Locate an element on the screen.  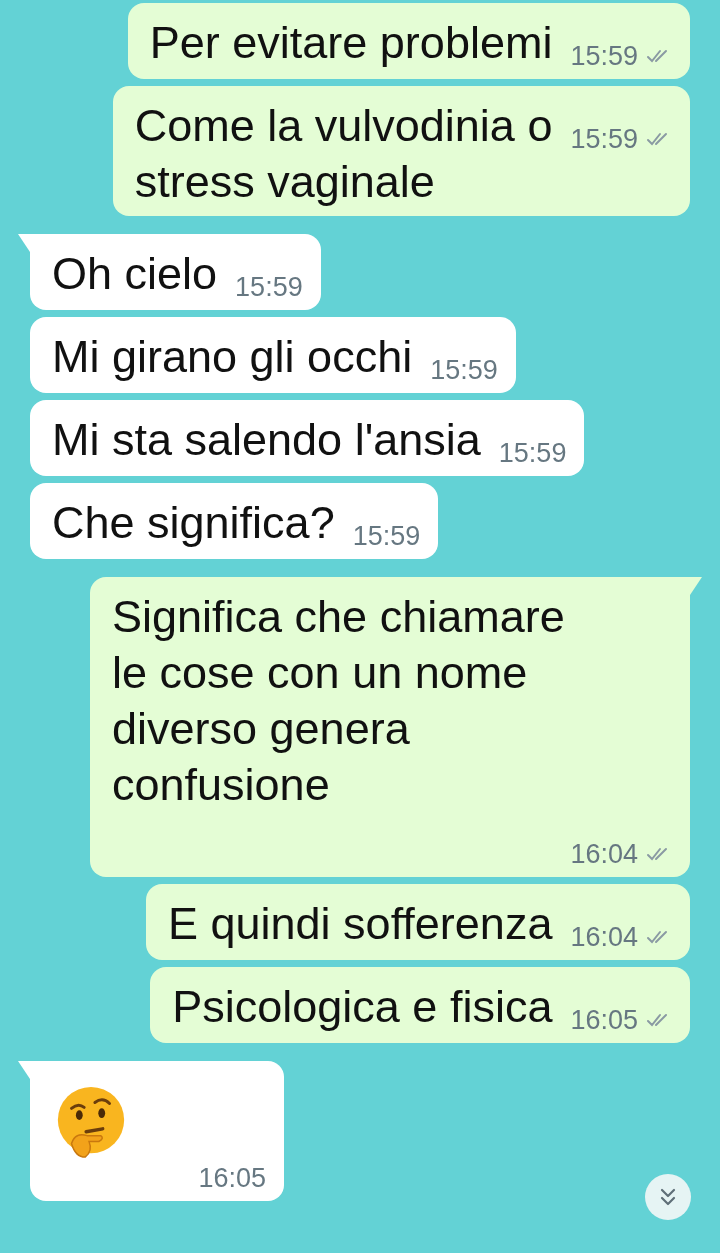
message-text: Oh cielo is located at coordinates (135, 274).